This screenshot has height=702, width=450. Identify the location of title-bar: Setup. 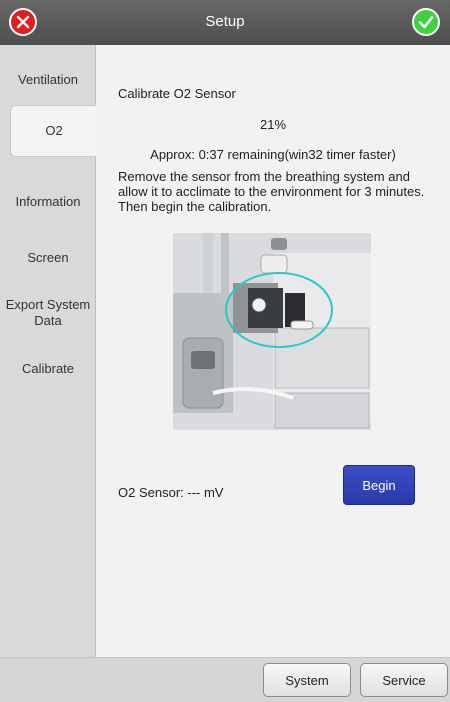
(225, 22).